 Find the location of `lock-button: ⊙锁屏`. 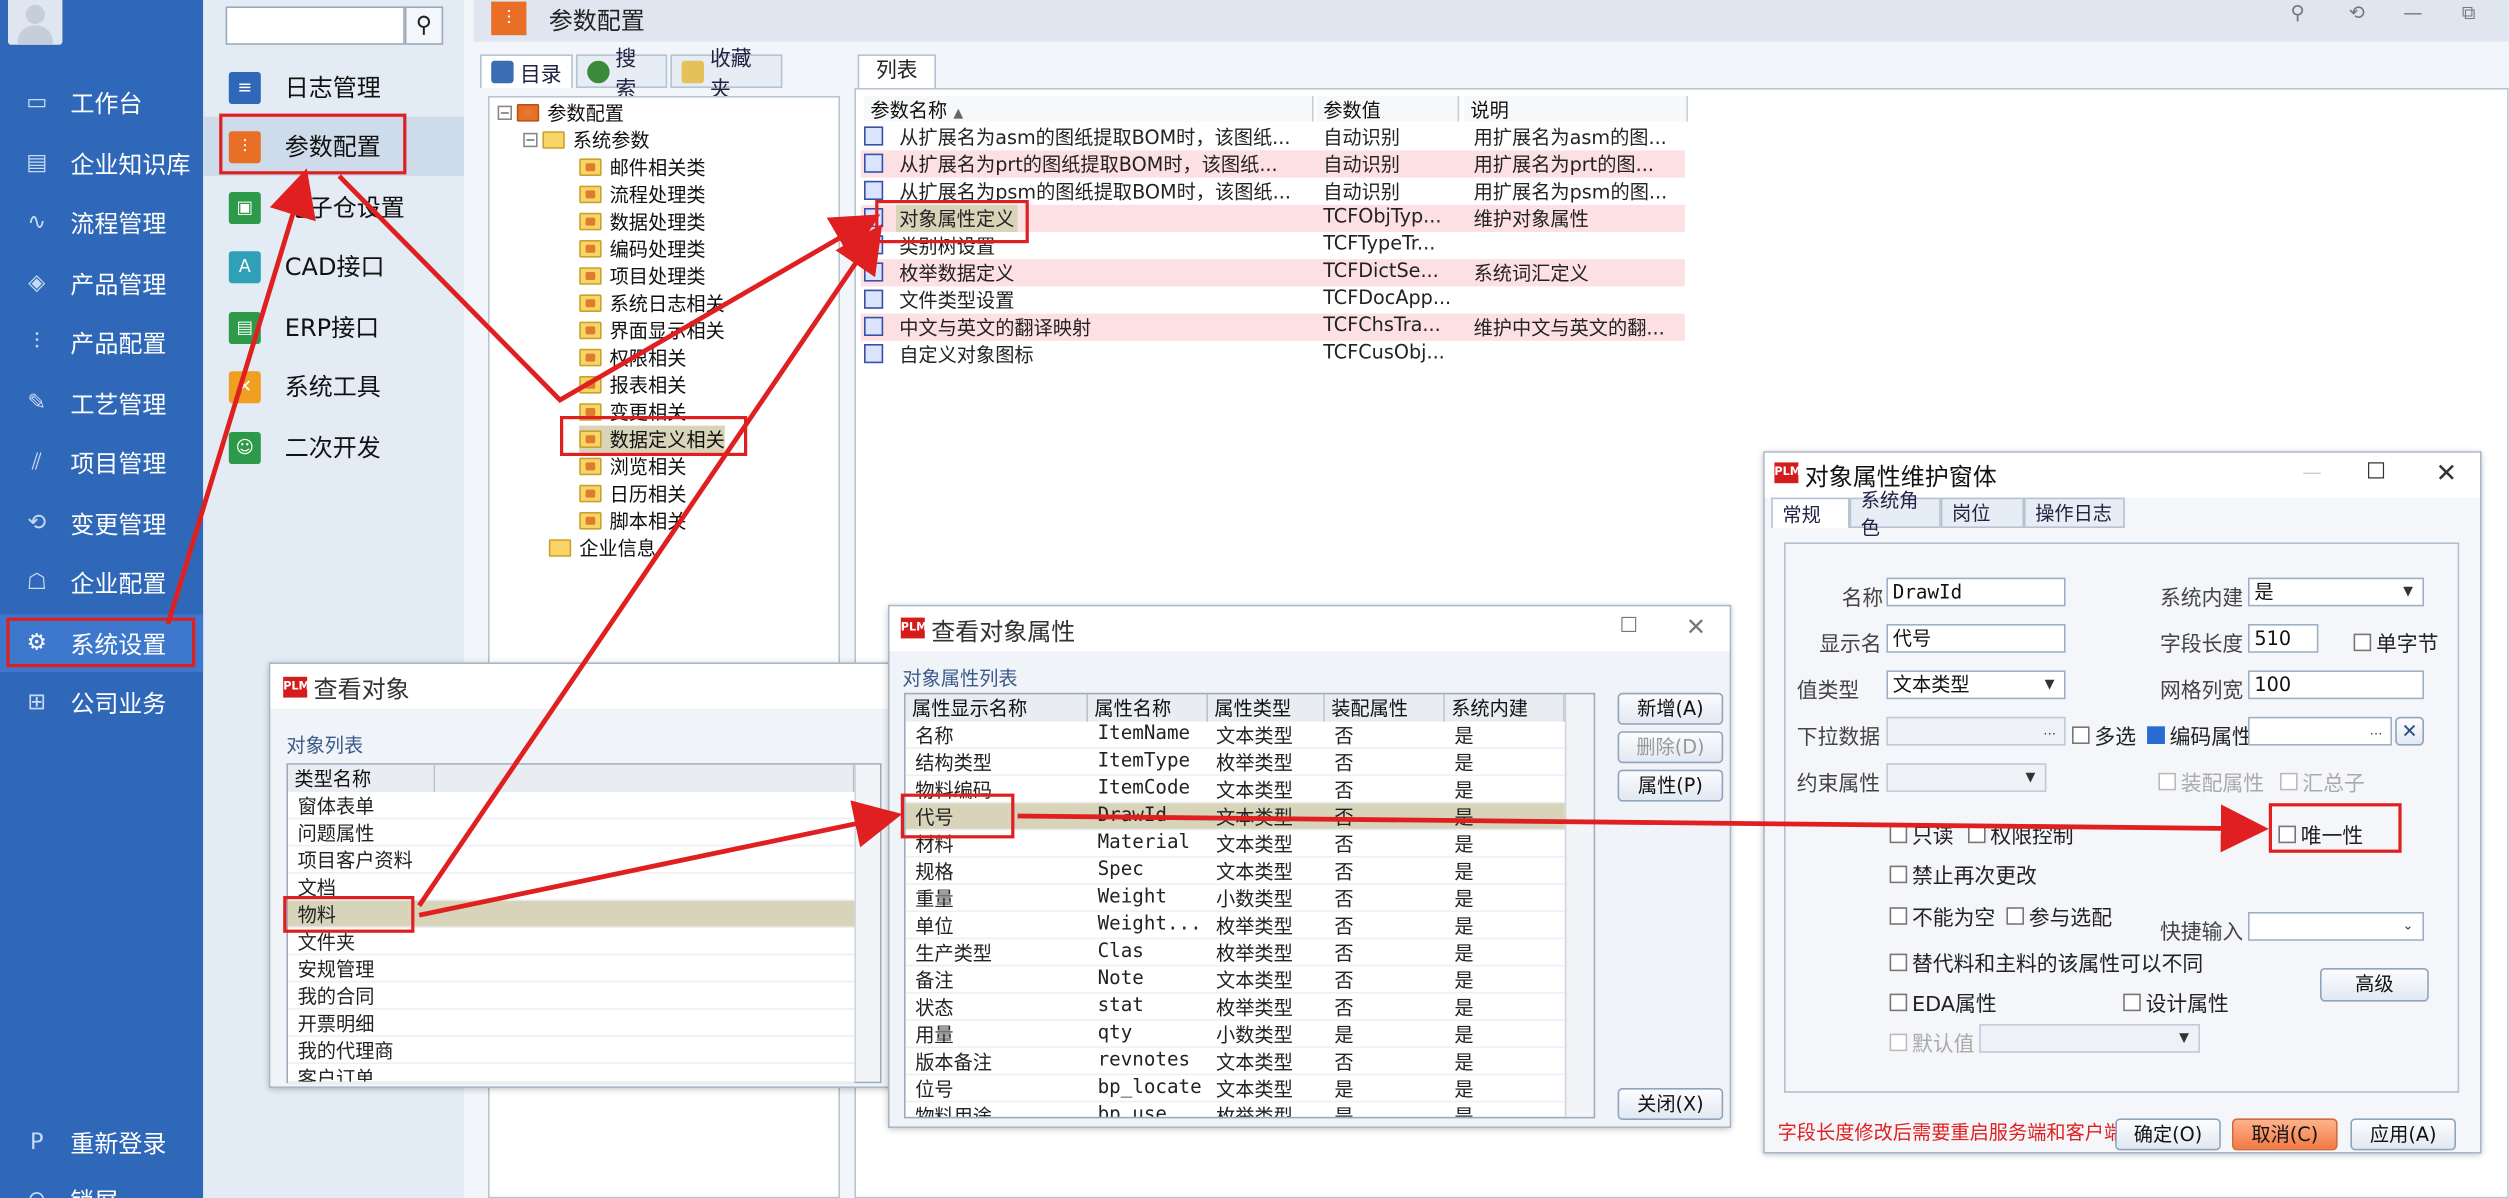

lock-button: ⊙锁屏 is located at coordinates (101, 1184).